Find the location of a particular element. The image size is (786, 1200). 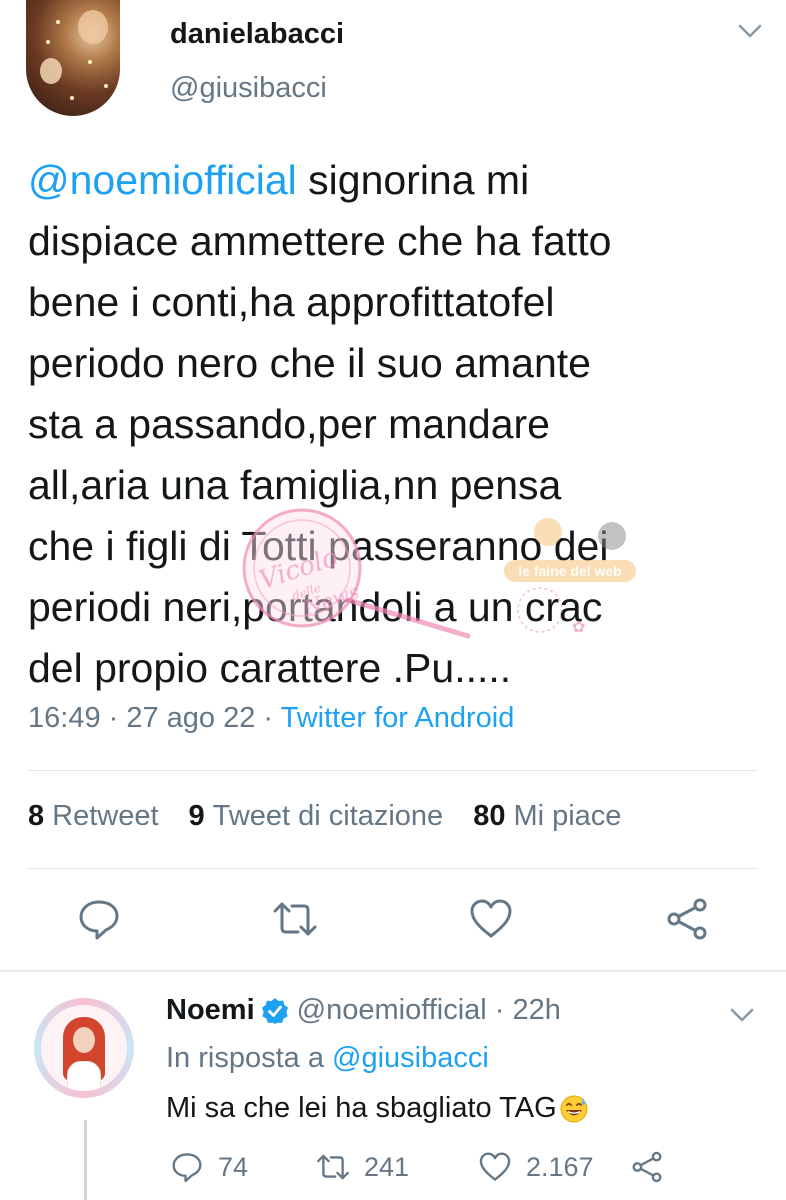

tweet-stats: 8 Retweet 9 Tweet di citazione 80 Mi piace is located at coordinates (324, 816).